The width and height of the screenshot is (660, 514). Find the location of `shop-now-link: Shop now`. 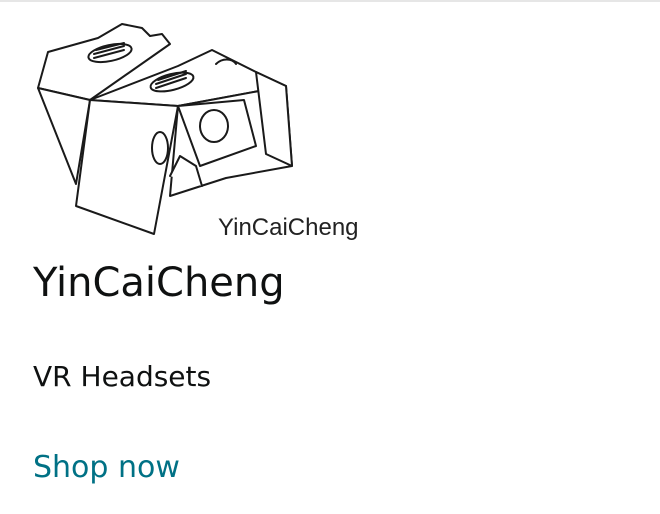

shop-now-link: Shop now is located at coordinates (106, 467).